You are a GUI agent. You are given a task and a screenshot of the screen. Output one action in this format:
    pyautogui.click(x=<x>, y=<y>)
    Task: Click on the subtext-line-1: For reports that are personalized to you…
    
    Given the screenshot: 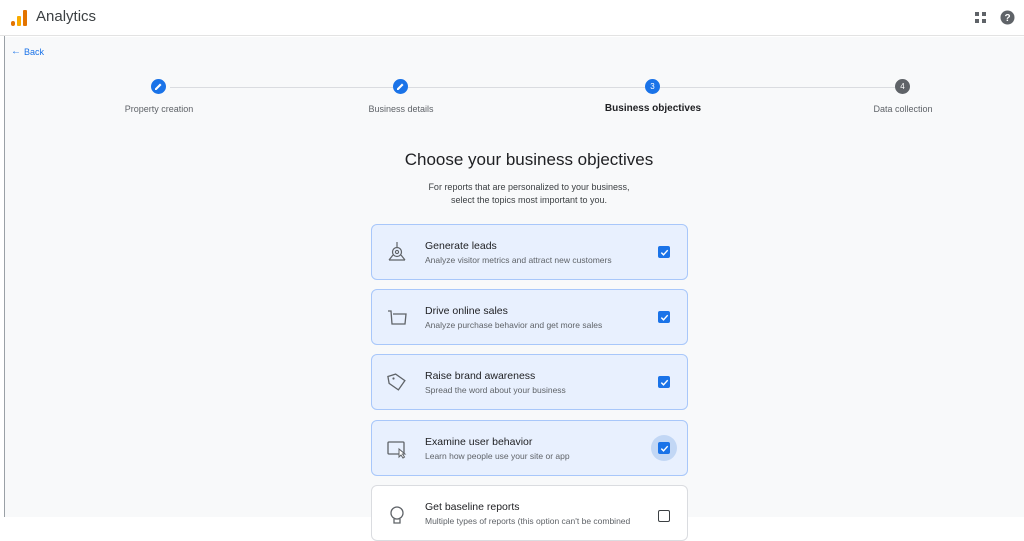 What is the action you would take?
    pyautogui.click(x=529, y=187)
    